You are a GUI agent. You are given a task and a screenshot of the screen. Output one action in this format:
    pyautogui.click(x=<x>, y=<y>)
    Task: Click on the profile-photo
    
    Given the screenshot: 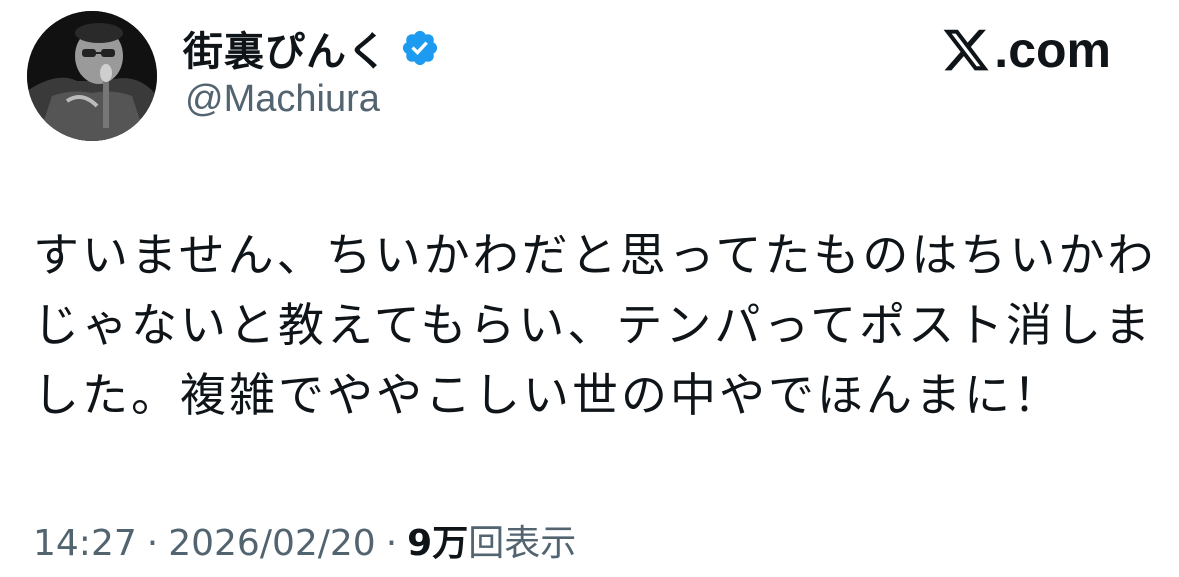 What is the action you would take?
    pyautogui.click(x=92, y=76)
    